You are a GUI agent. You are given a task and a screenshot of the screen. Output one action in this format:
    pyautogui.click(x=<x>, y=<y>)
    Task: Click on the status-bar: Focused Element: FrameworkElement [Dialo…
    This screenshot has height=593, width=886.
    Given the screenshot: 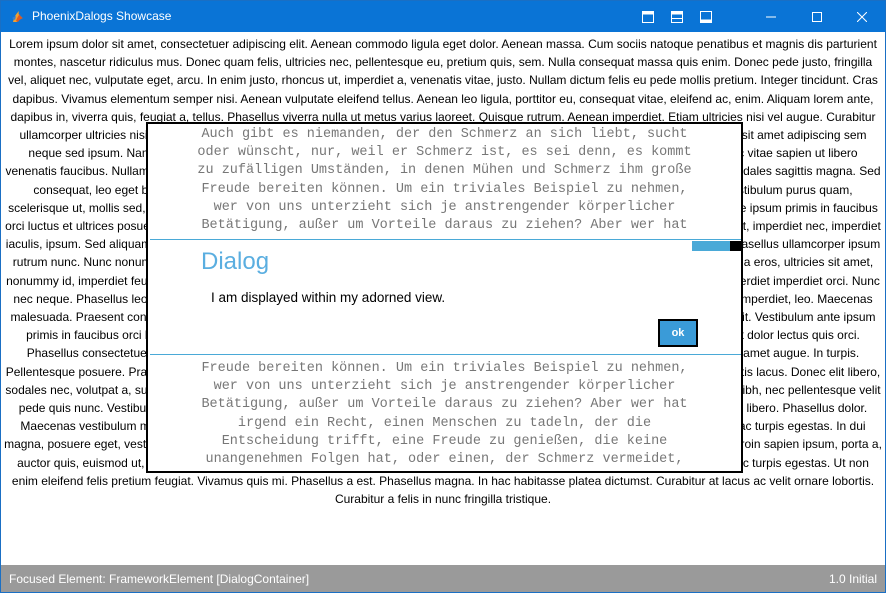 What is the action you would take?
    pyautogui.click(x=443, y=578)
    